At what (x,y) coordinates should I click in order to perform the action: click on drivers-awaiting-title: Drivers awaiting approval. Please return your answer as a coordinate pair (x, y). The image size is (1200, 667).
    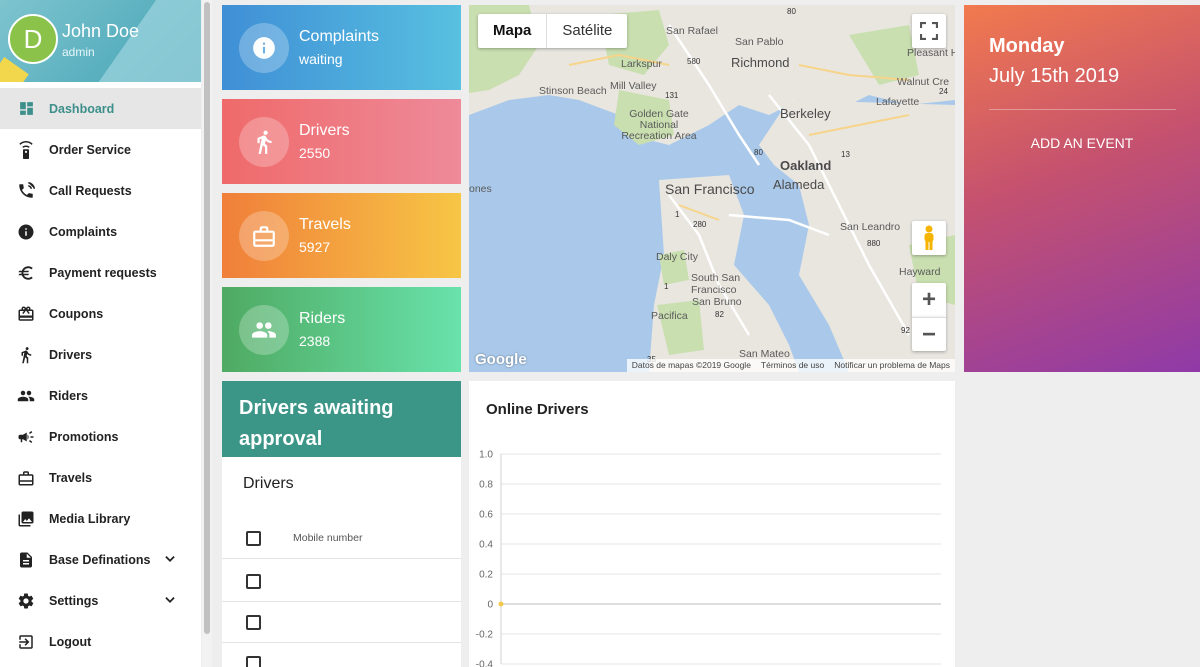
    Looking at the image, I should click on (341, 419).